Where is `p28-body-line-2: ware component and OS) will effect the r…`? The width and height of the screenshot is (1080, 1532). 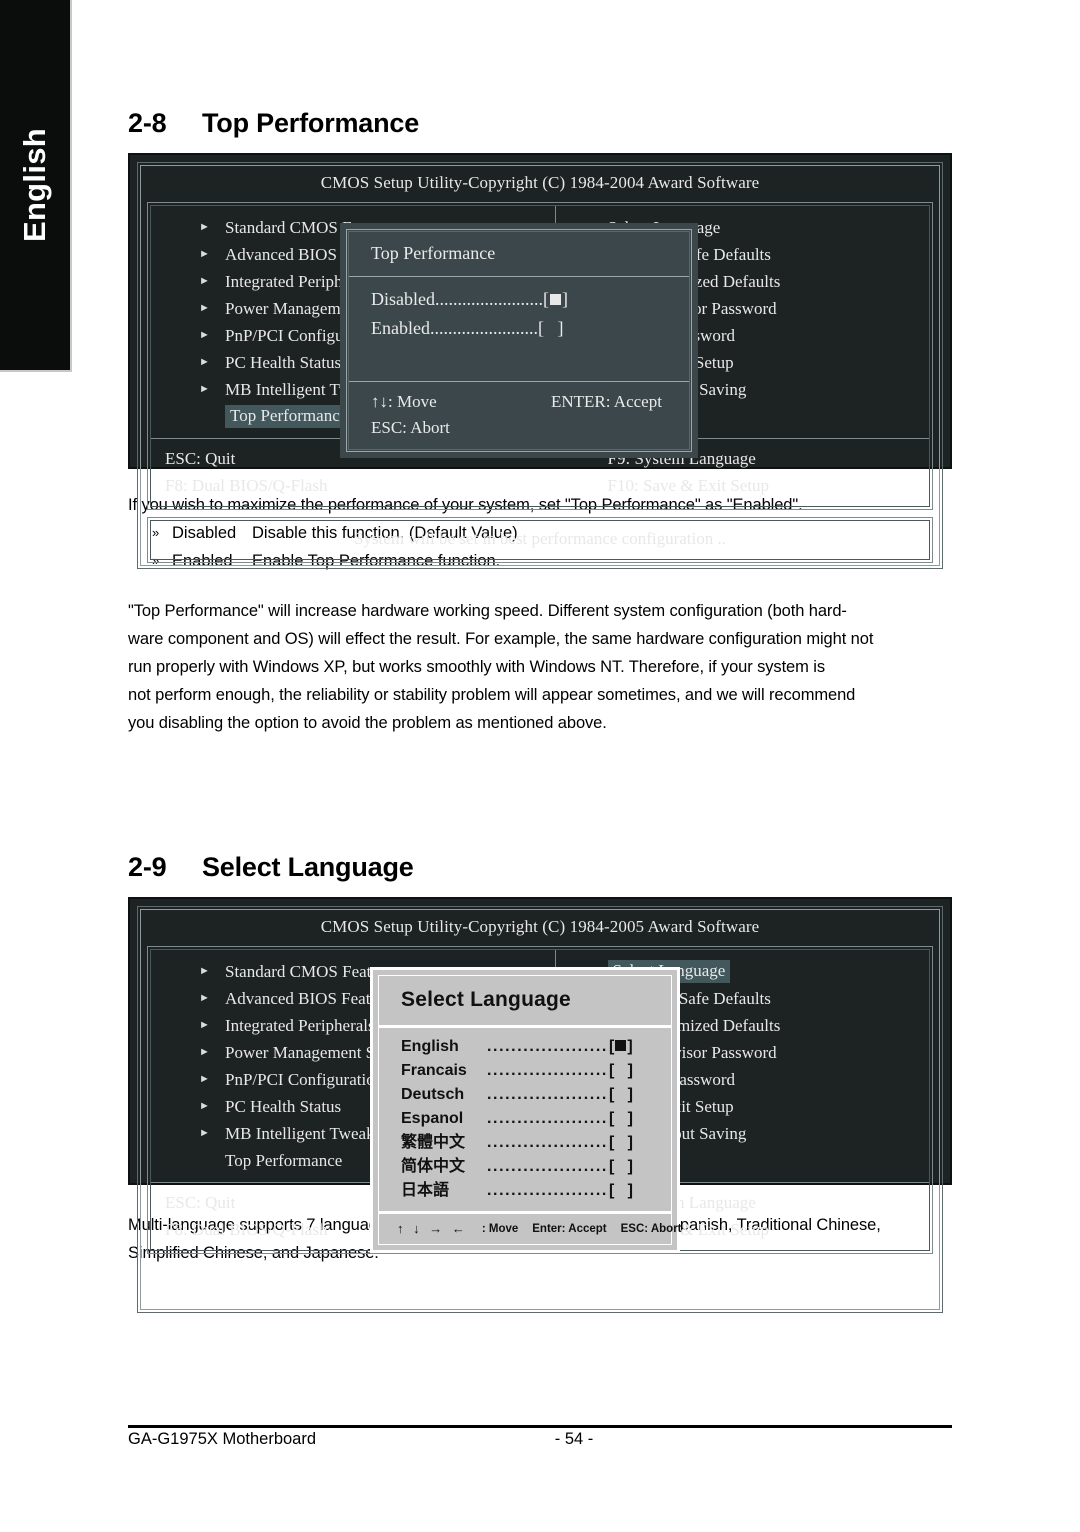
p28-body-line-2: ware component and OS) will effect the r… is located at coordinates (501, 639).